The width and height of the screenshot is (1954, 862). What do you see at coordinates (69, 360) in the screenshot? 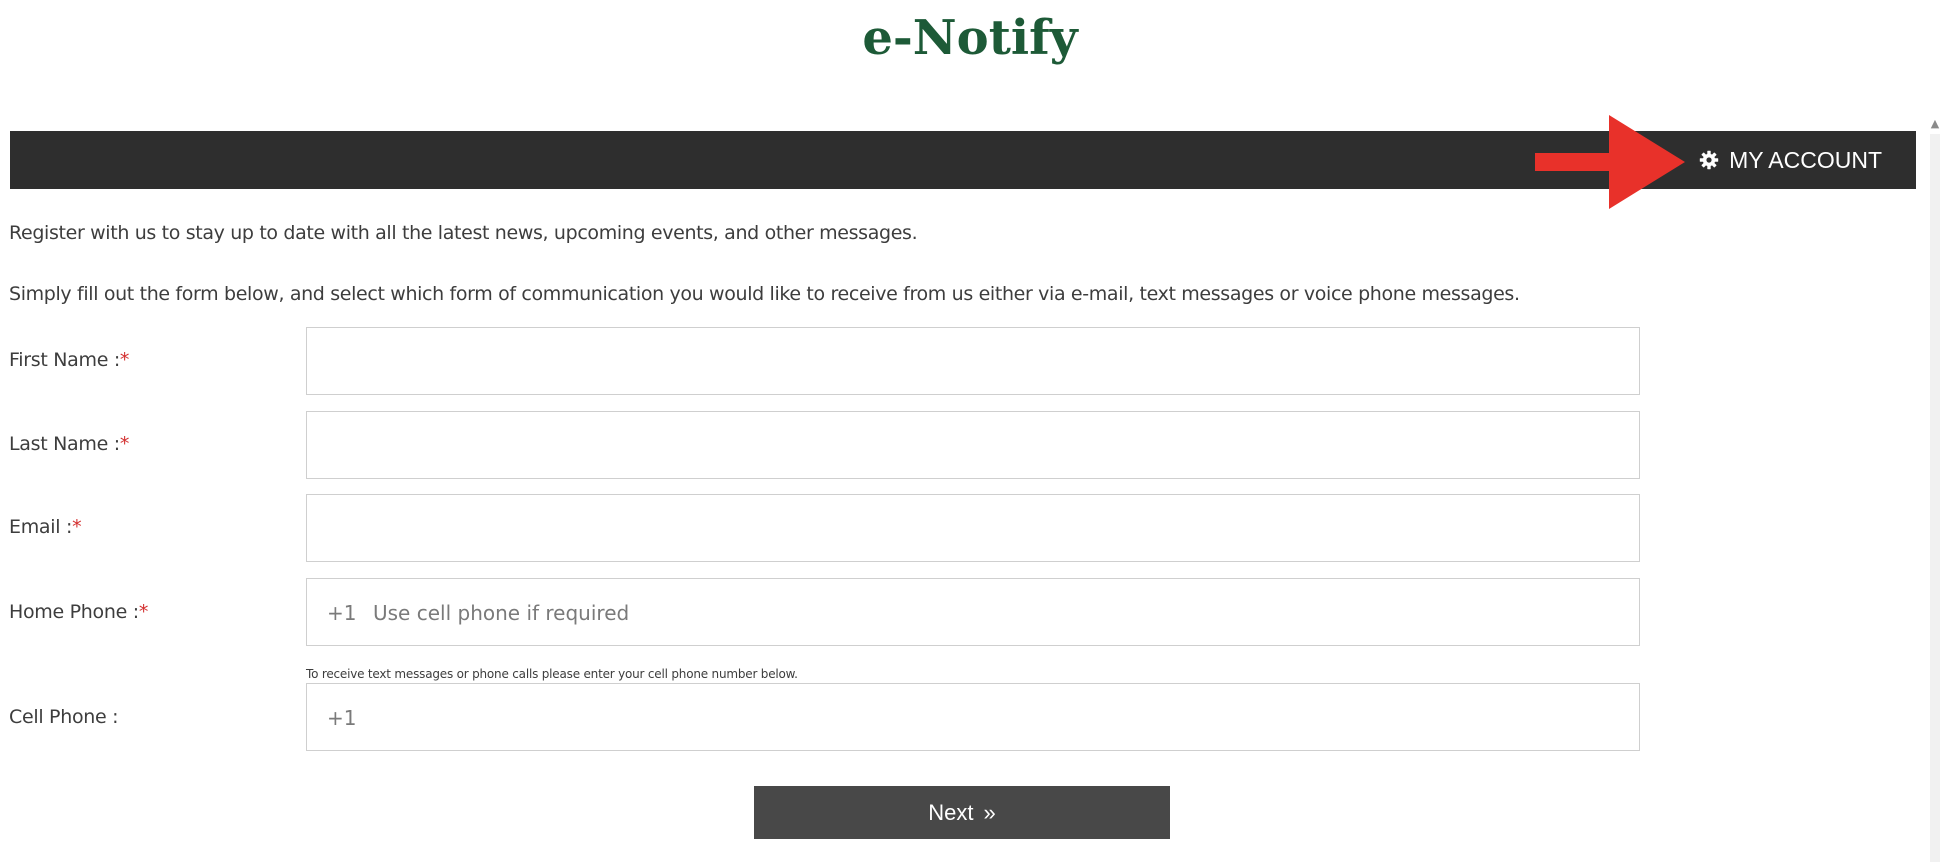
I see `first-name-label: First Name :*` at bounding box center [69, 360].